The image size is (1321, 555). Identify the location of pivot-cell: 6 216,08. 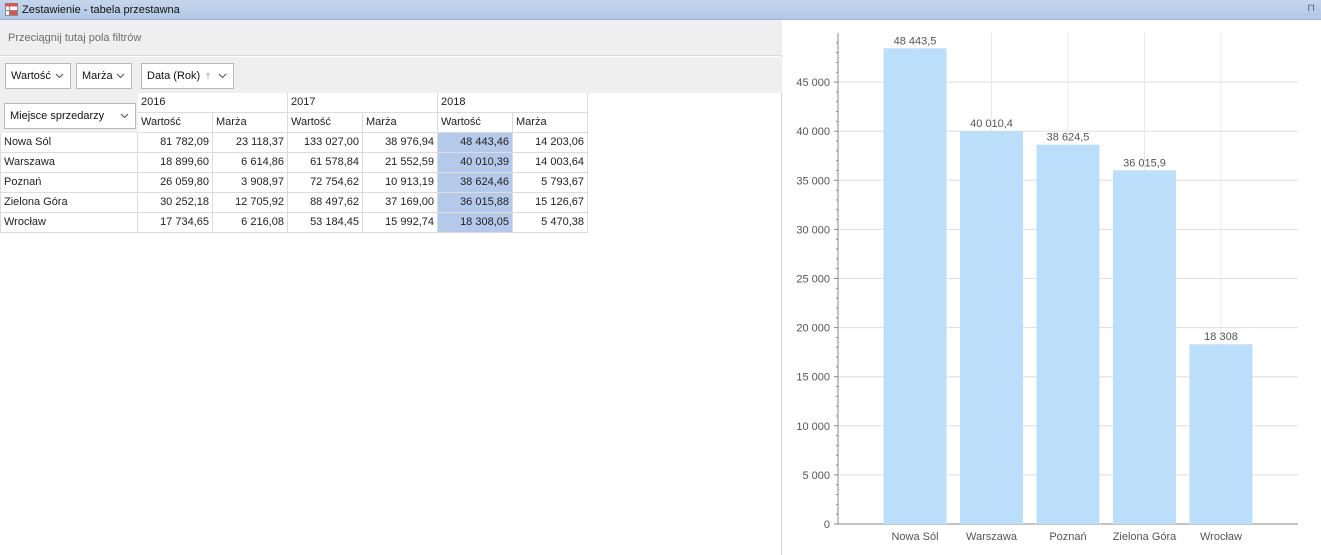
(250, 223).